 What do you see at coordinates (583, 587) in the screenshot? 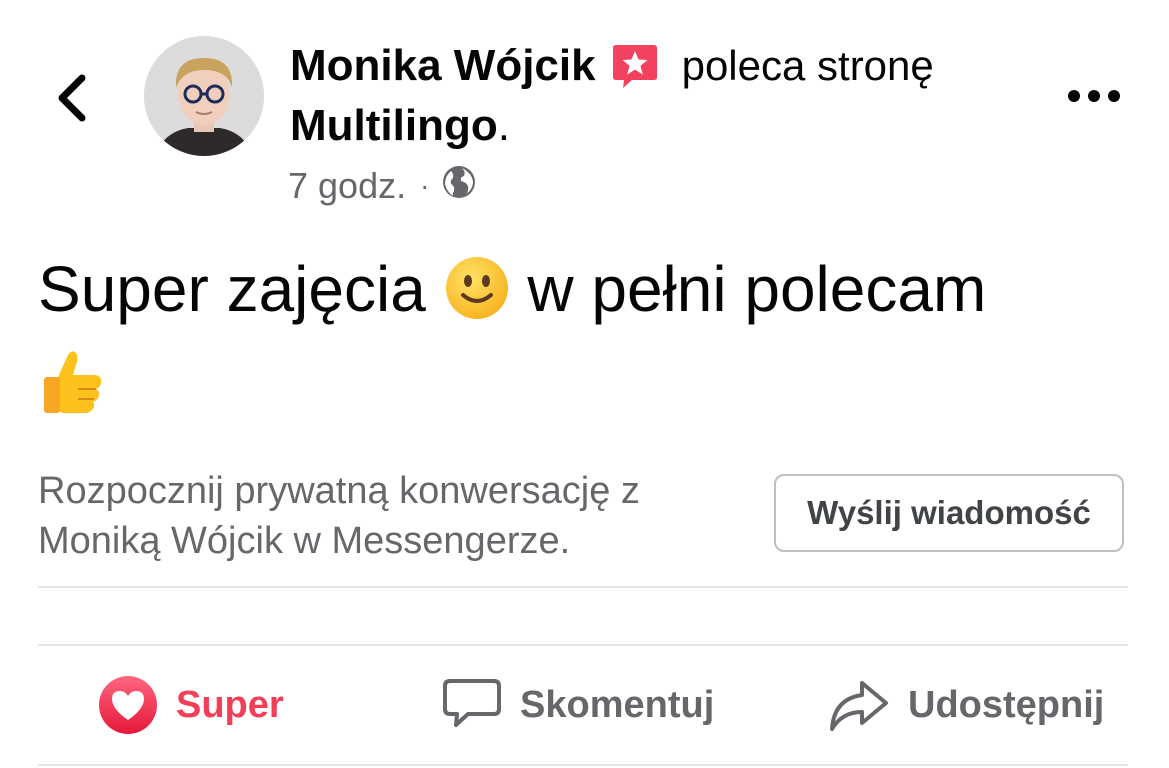
I see `divider-top` at bounding box center [583, 587].